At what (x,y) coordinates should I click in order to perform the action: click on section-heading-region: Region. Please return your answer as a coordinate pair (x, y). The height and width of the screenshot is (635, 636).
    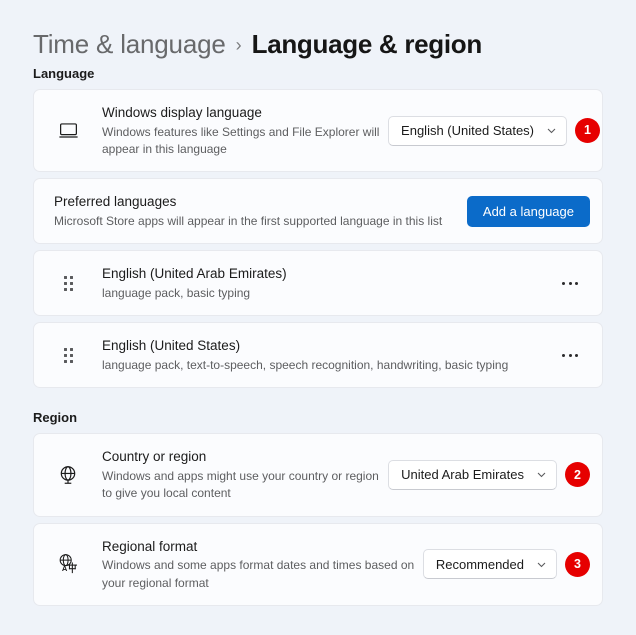
    Looking at the image, I should click on (55, 418).